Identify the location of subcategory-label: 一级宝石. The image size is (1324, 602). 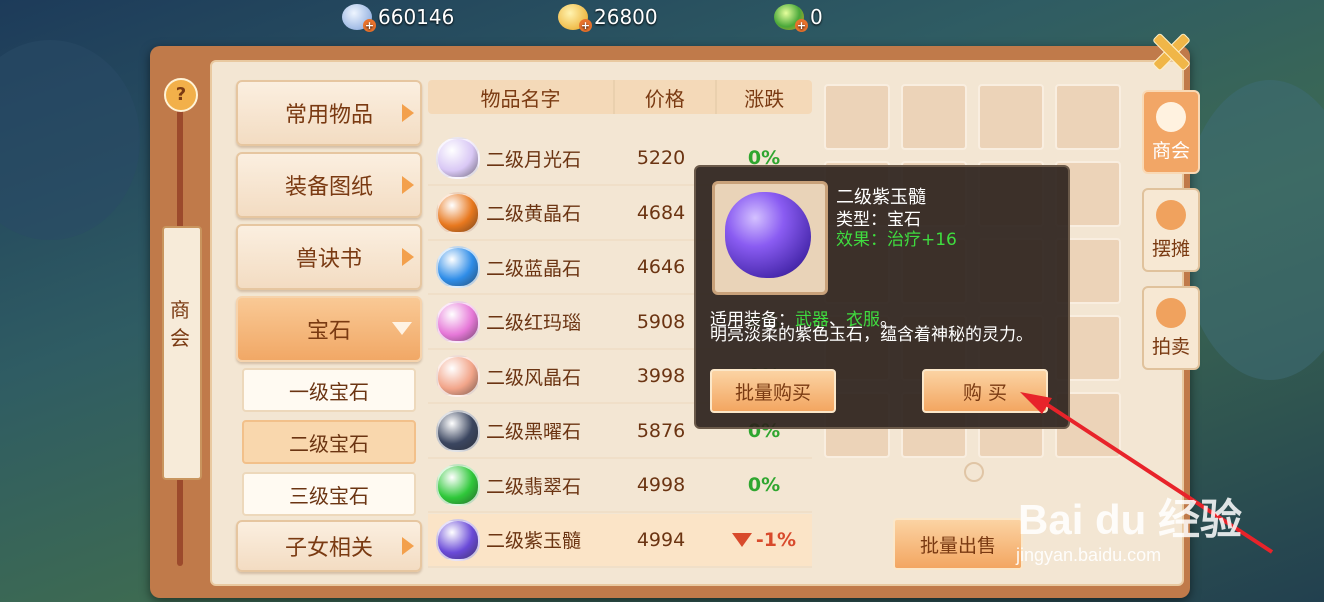
(329, 391).